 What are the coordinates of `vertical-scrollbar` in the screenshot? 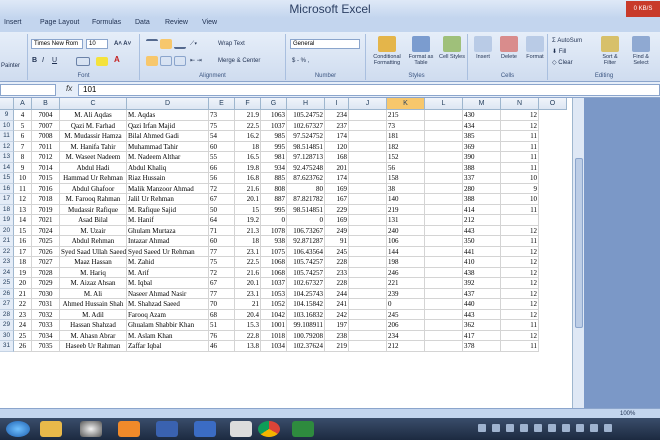 It's located at (578, 253).